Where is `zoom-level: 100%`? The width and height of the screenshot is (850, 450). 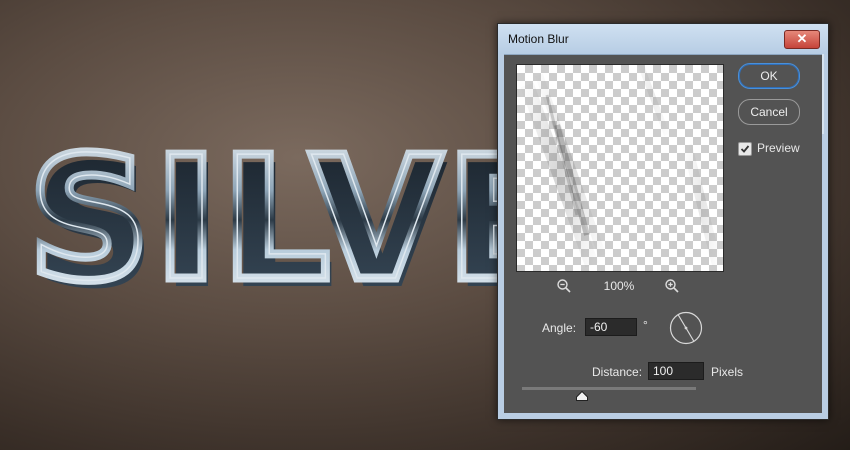
zoom-level: 100% is located at coordinates (619, 286).